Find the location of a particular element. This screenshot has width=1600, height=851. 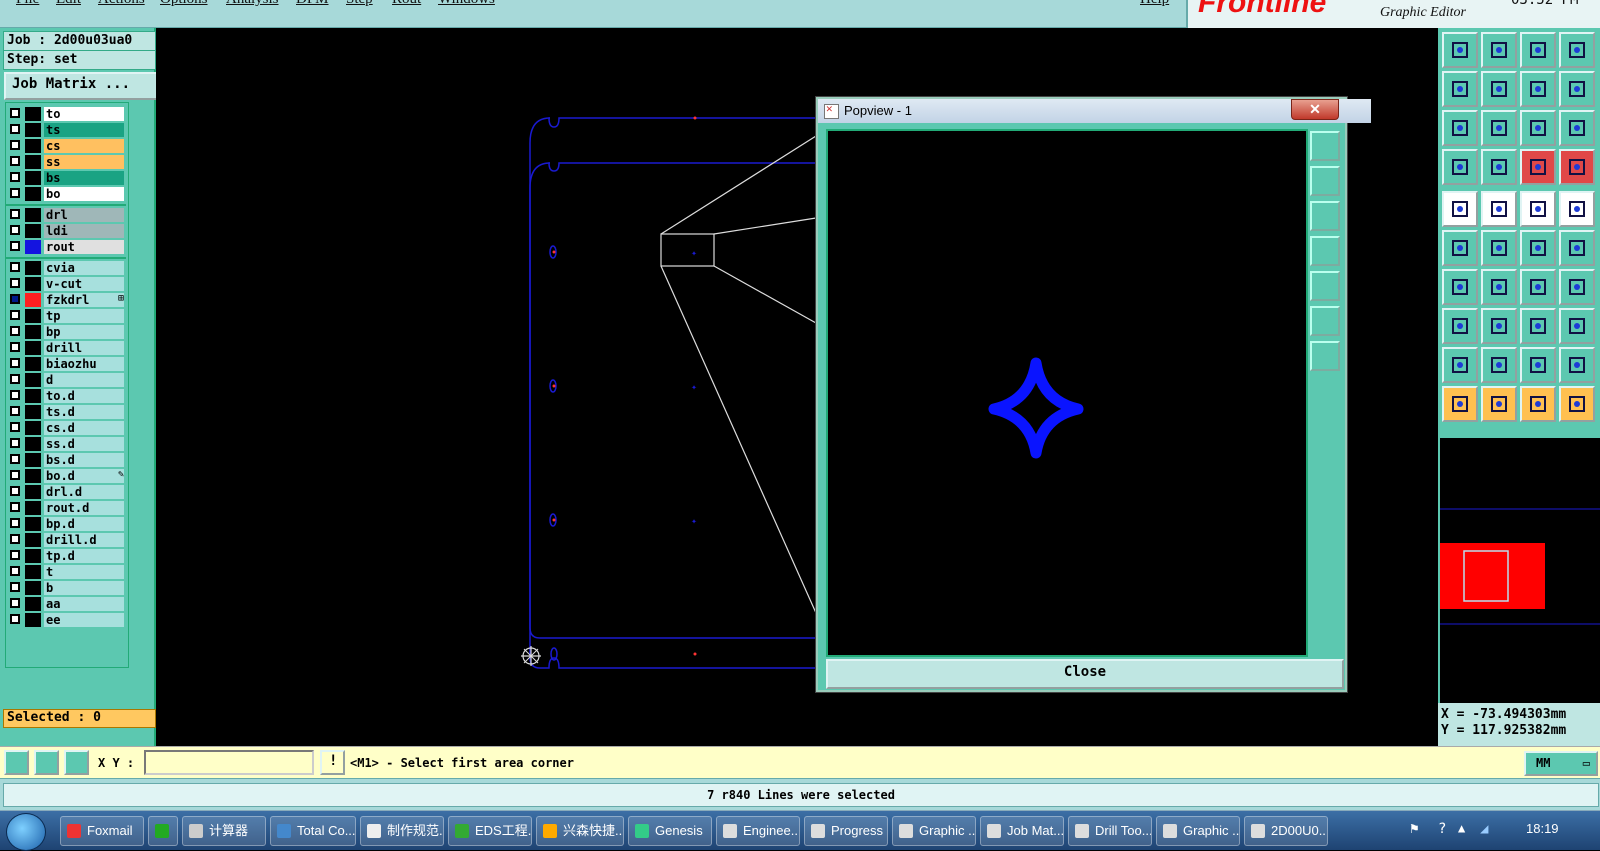

arrow-select2-icon is located at coordinates (1499, 404).